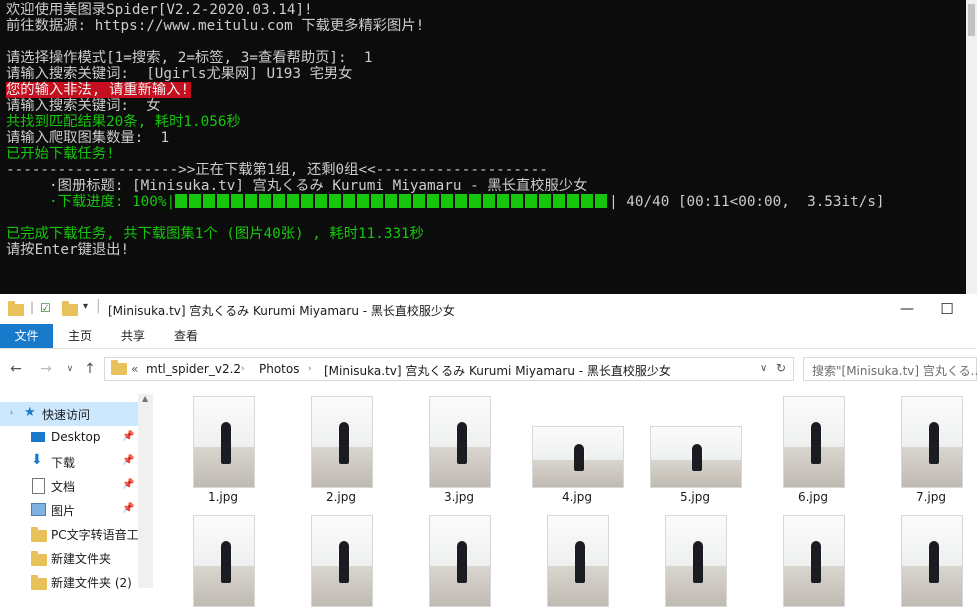 The image size is (977, 607). What do you see at coordinates (70, 369) in the screenshot?
I see `recent-locations-chevron-icon: ∨` at bounding box center [70, 369].